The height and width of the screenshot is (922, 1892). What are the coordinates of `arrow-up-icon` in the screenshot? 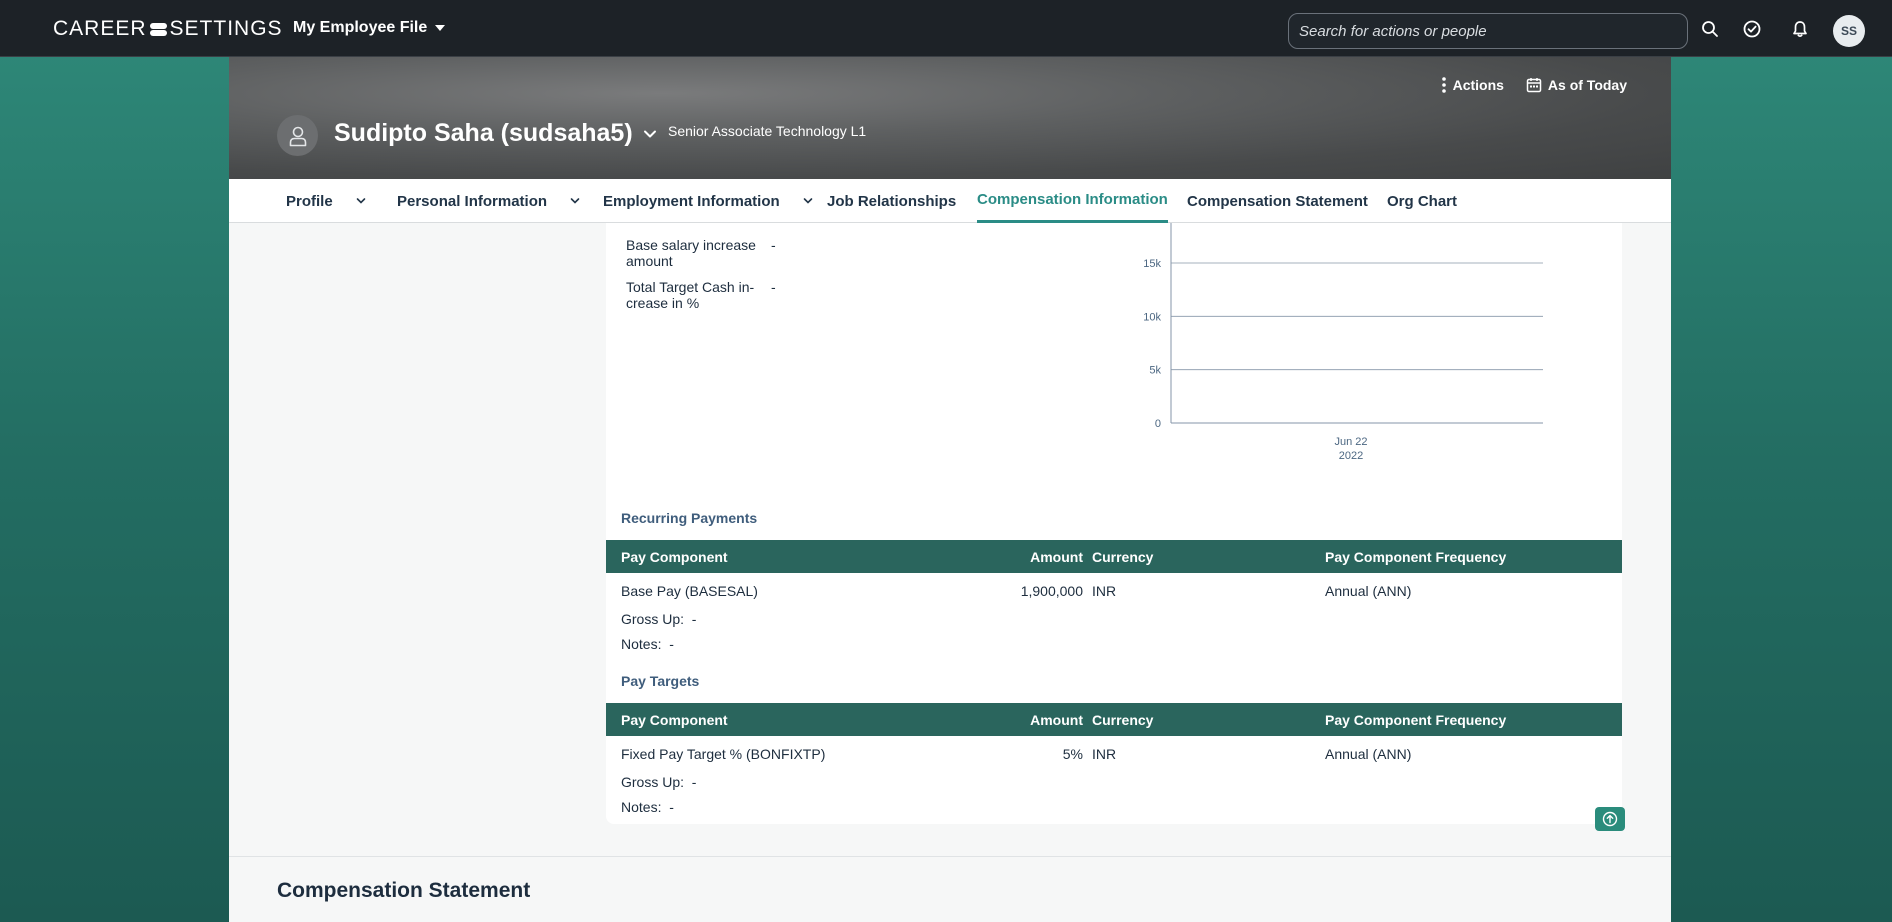 It's located at (1610, 819).